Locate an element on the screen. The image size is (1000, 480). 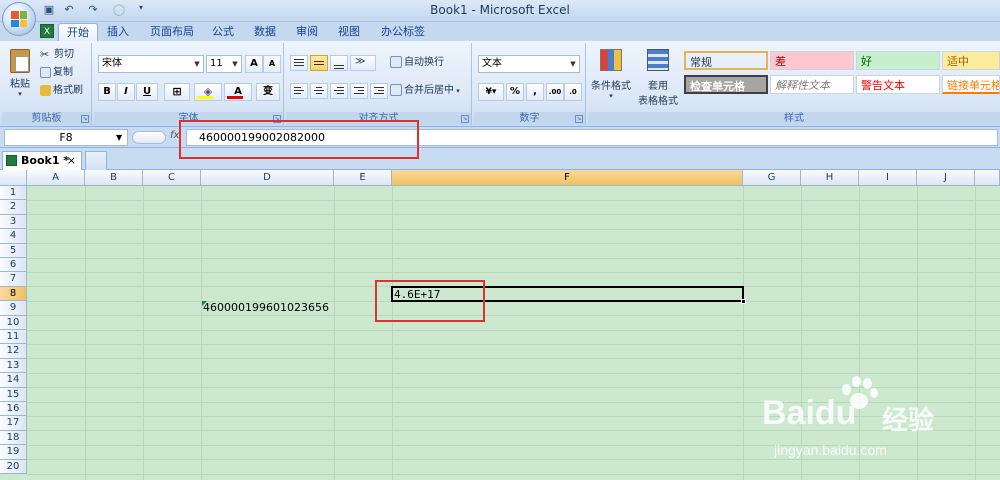
style-normal: 常规 is located at coordinates (726, 60).